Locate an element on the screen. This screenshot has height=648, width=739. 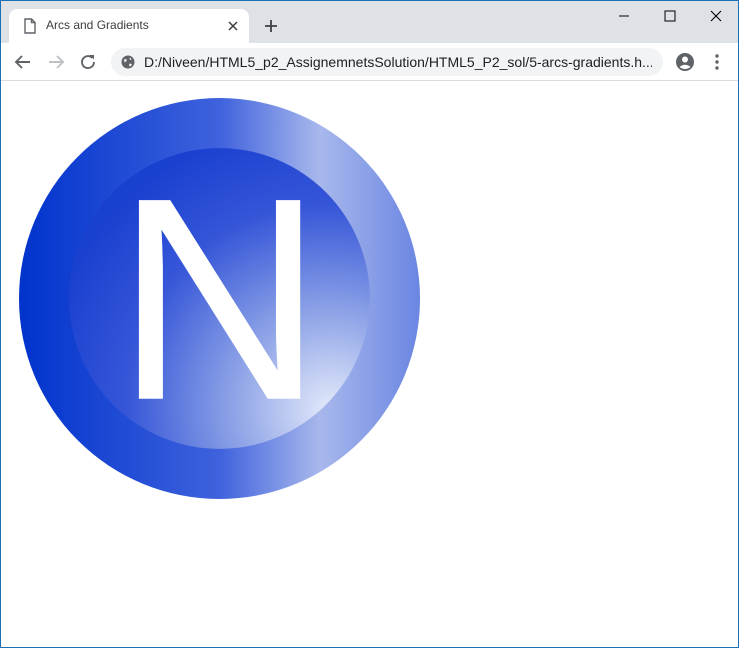
tab-title: Arcs and Gradients is located at coordinates (97, 25).